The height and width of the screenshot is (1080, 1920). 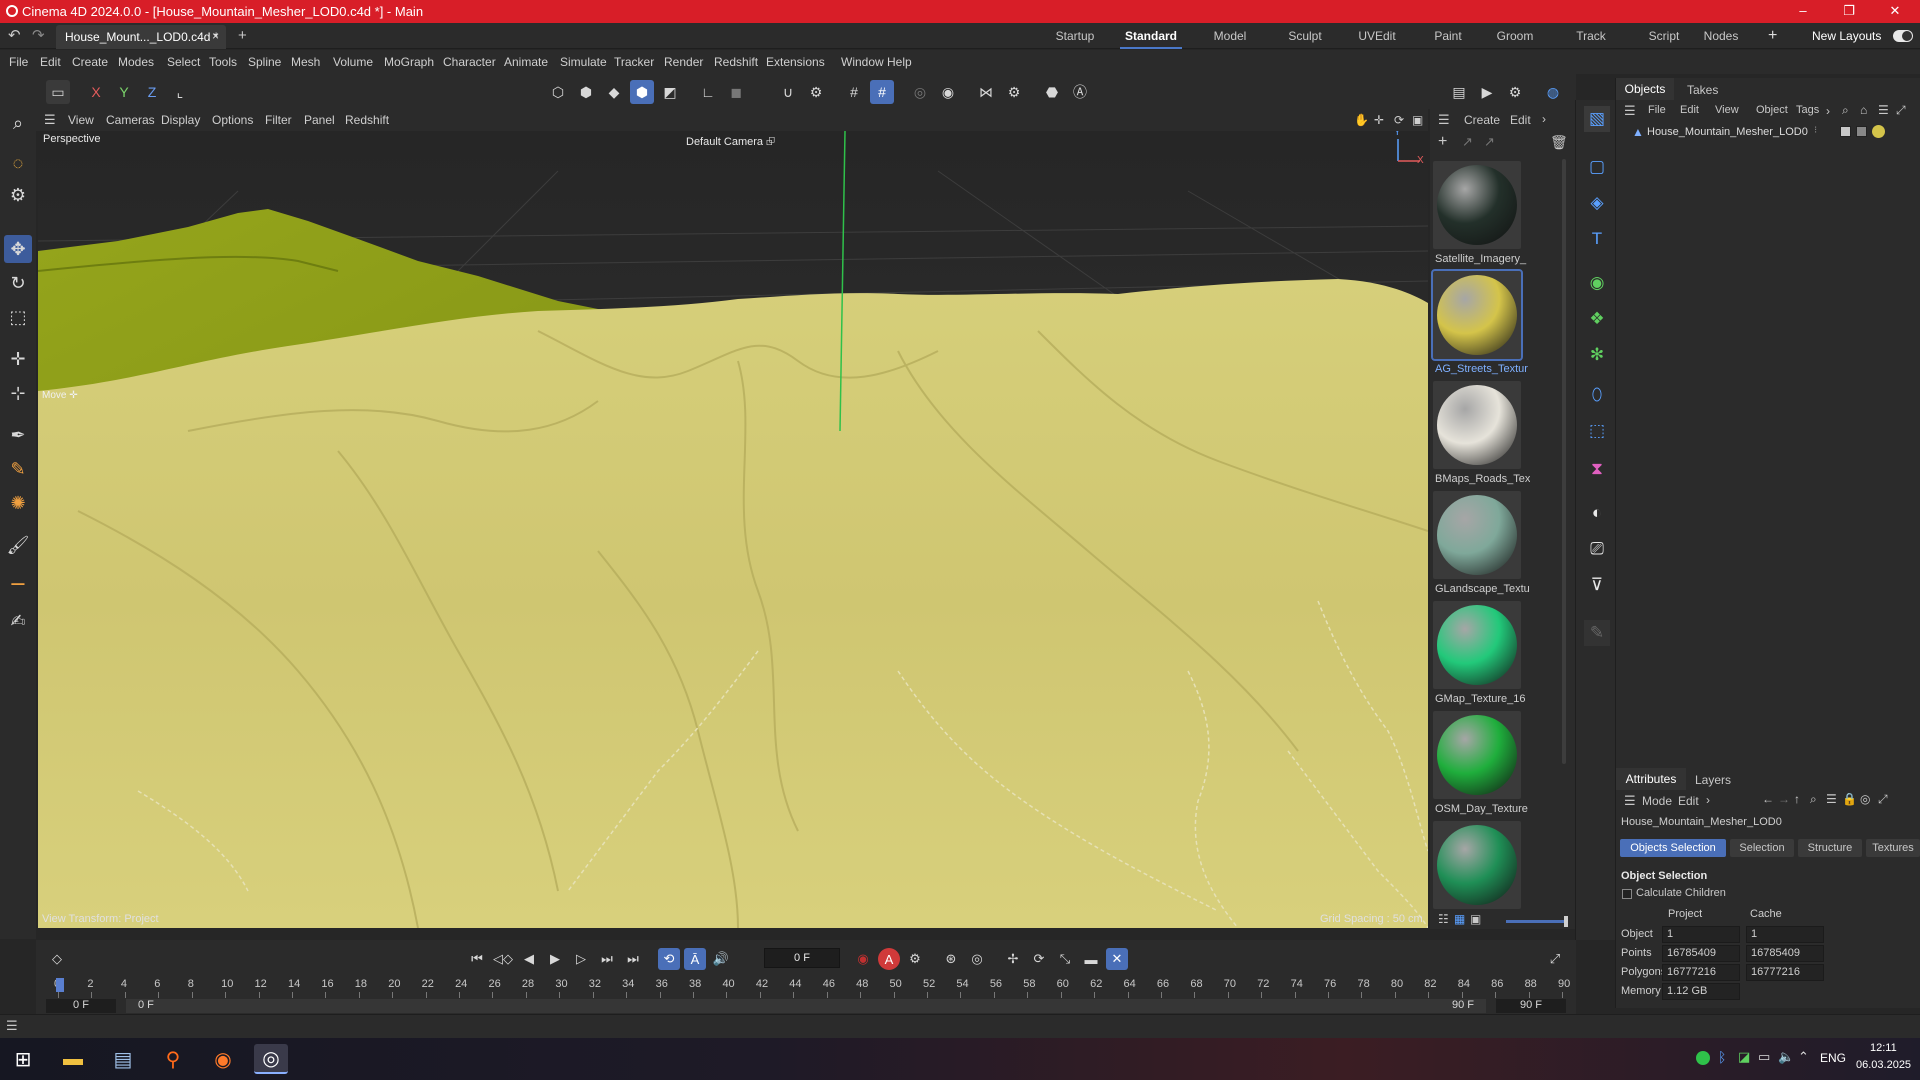 What do you see at coordinates (353, 62) in the screenshot?
I see `menu-volume: Volume` at bounding box center [353, 62].